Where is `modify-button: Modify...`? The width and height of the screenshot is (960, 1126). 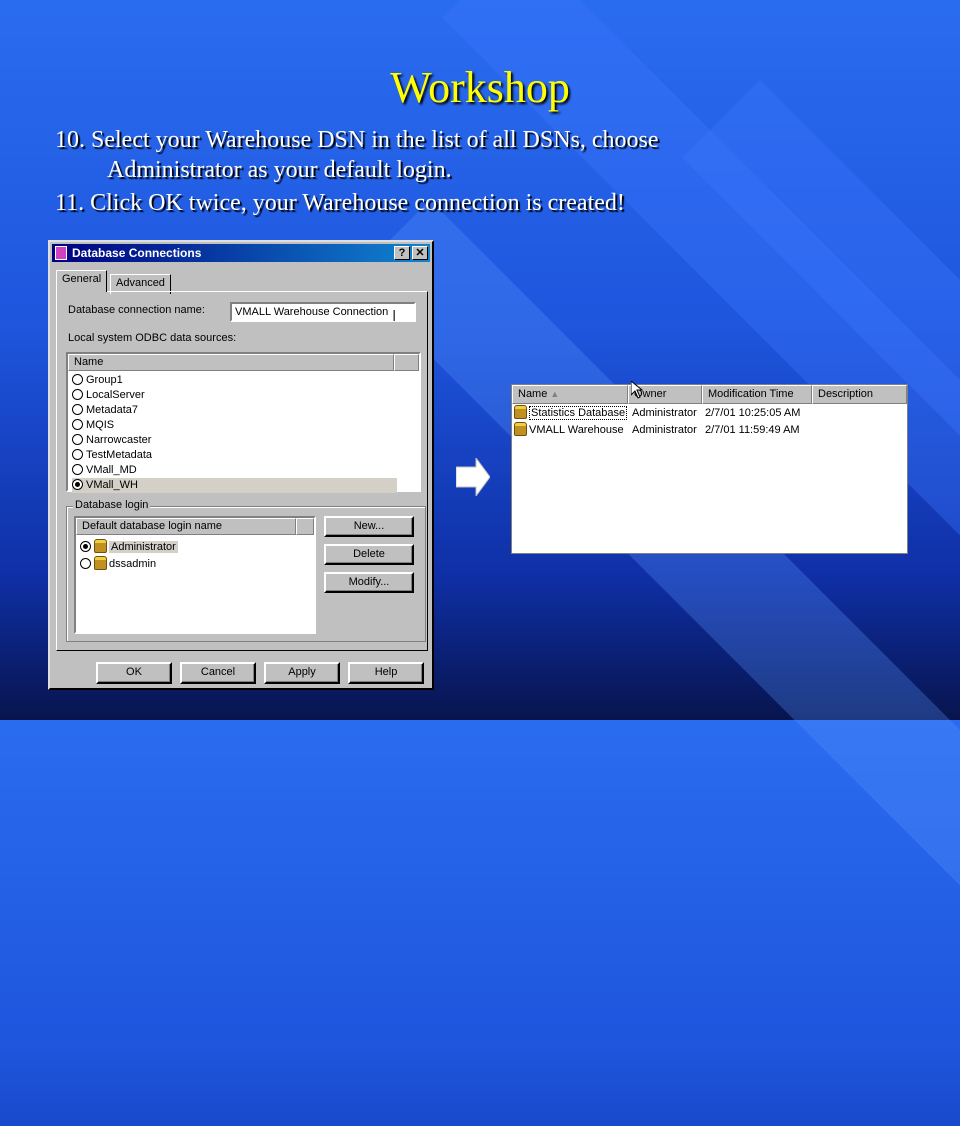
modify-button: Modify... is located at coordinates (369, 582).